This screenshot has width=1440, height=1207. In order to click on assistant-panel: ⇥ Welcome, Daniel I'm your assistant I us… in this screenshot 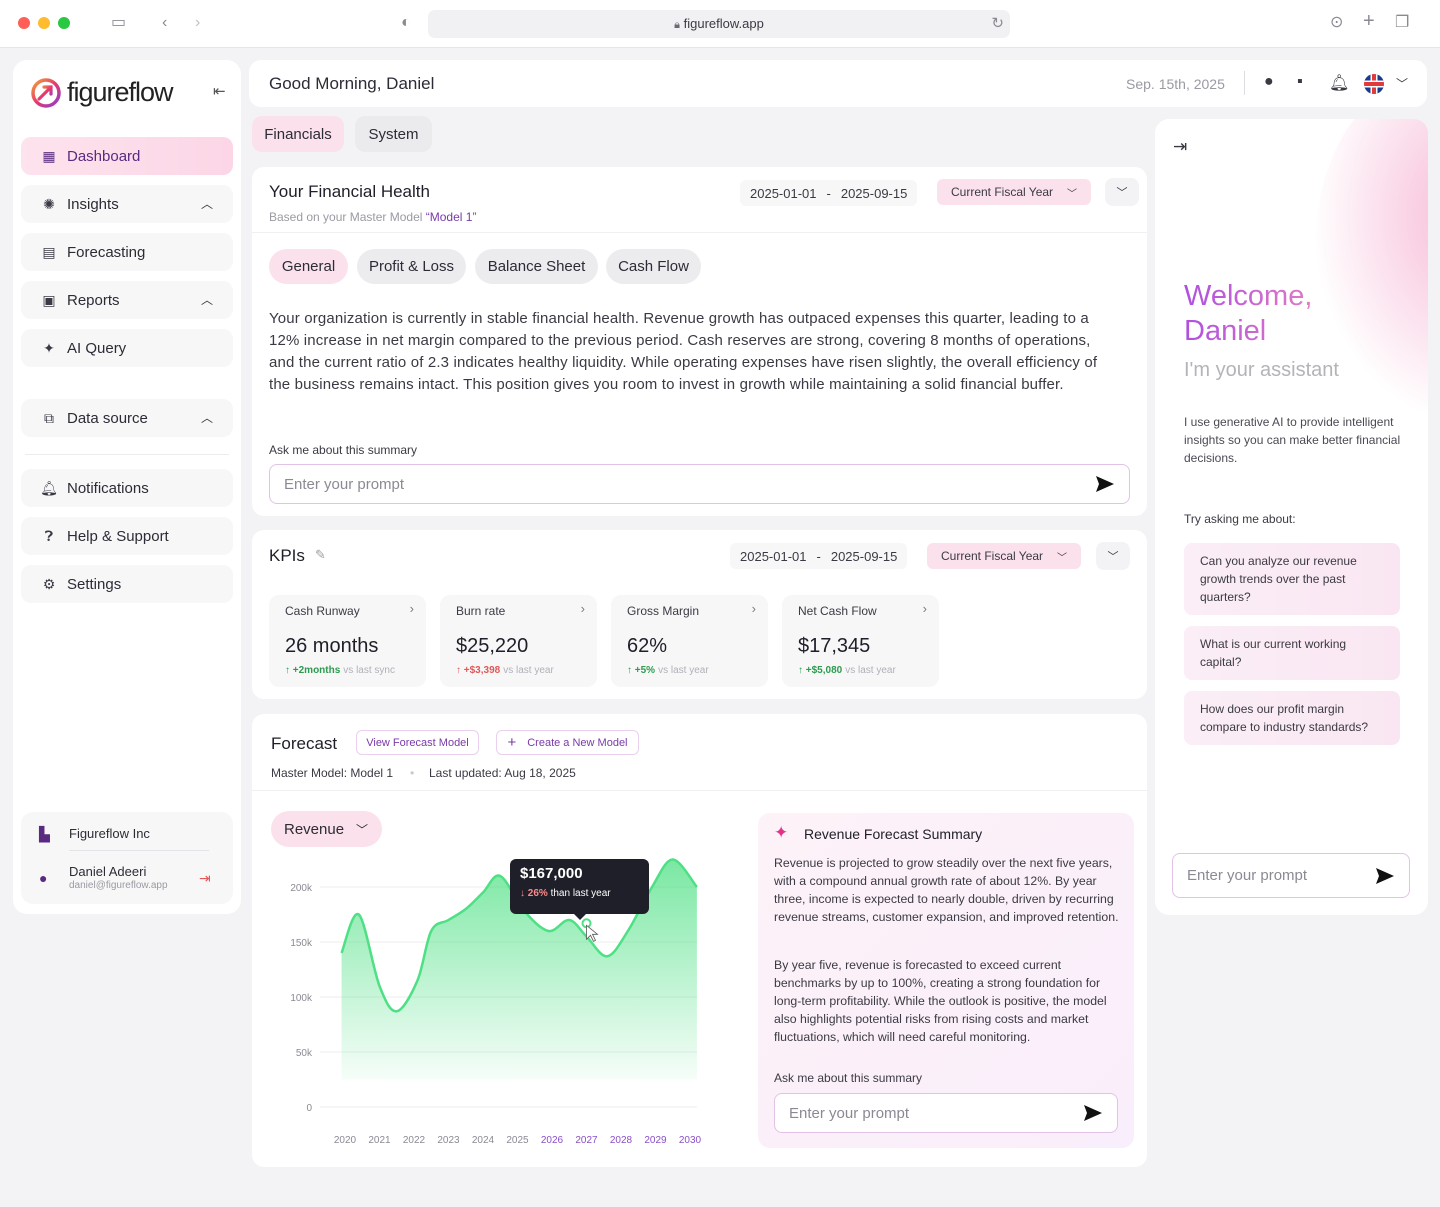, I will do `click(1291, 517)`.